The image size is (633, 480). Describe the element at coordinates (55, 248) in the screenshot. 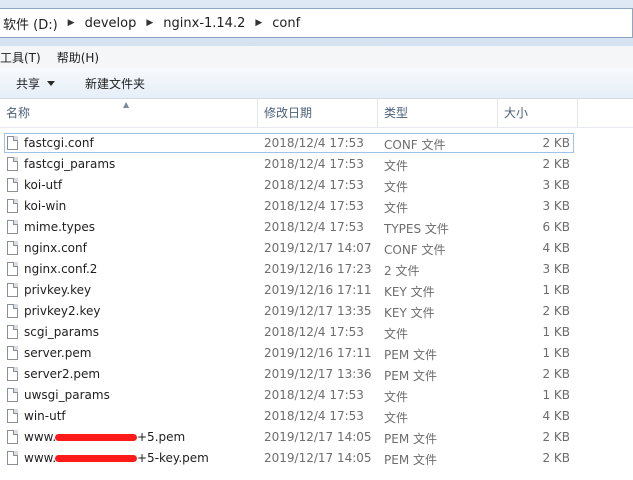

I see `file-name: nginx.conf` at that location.